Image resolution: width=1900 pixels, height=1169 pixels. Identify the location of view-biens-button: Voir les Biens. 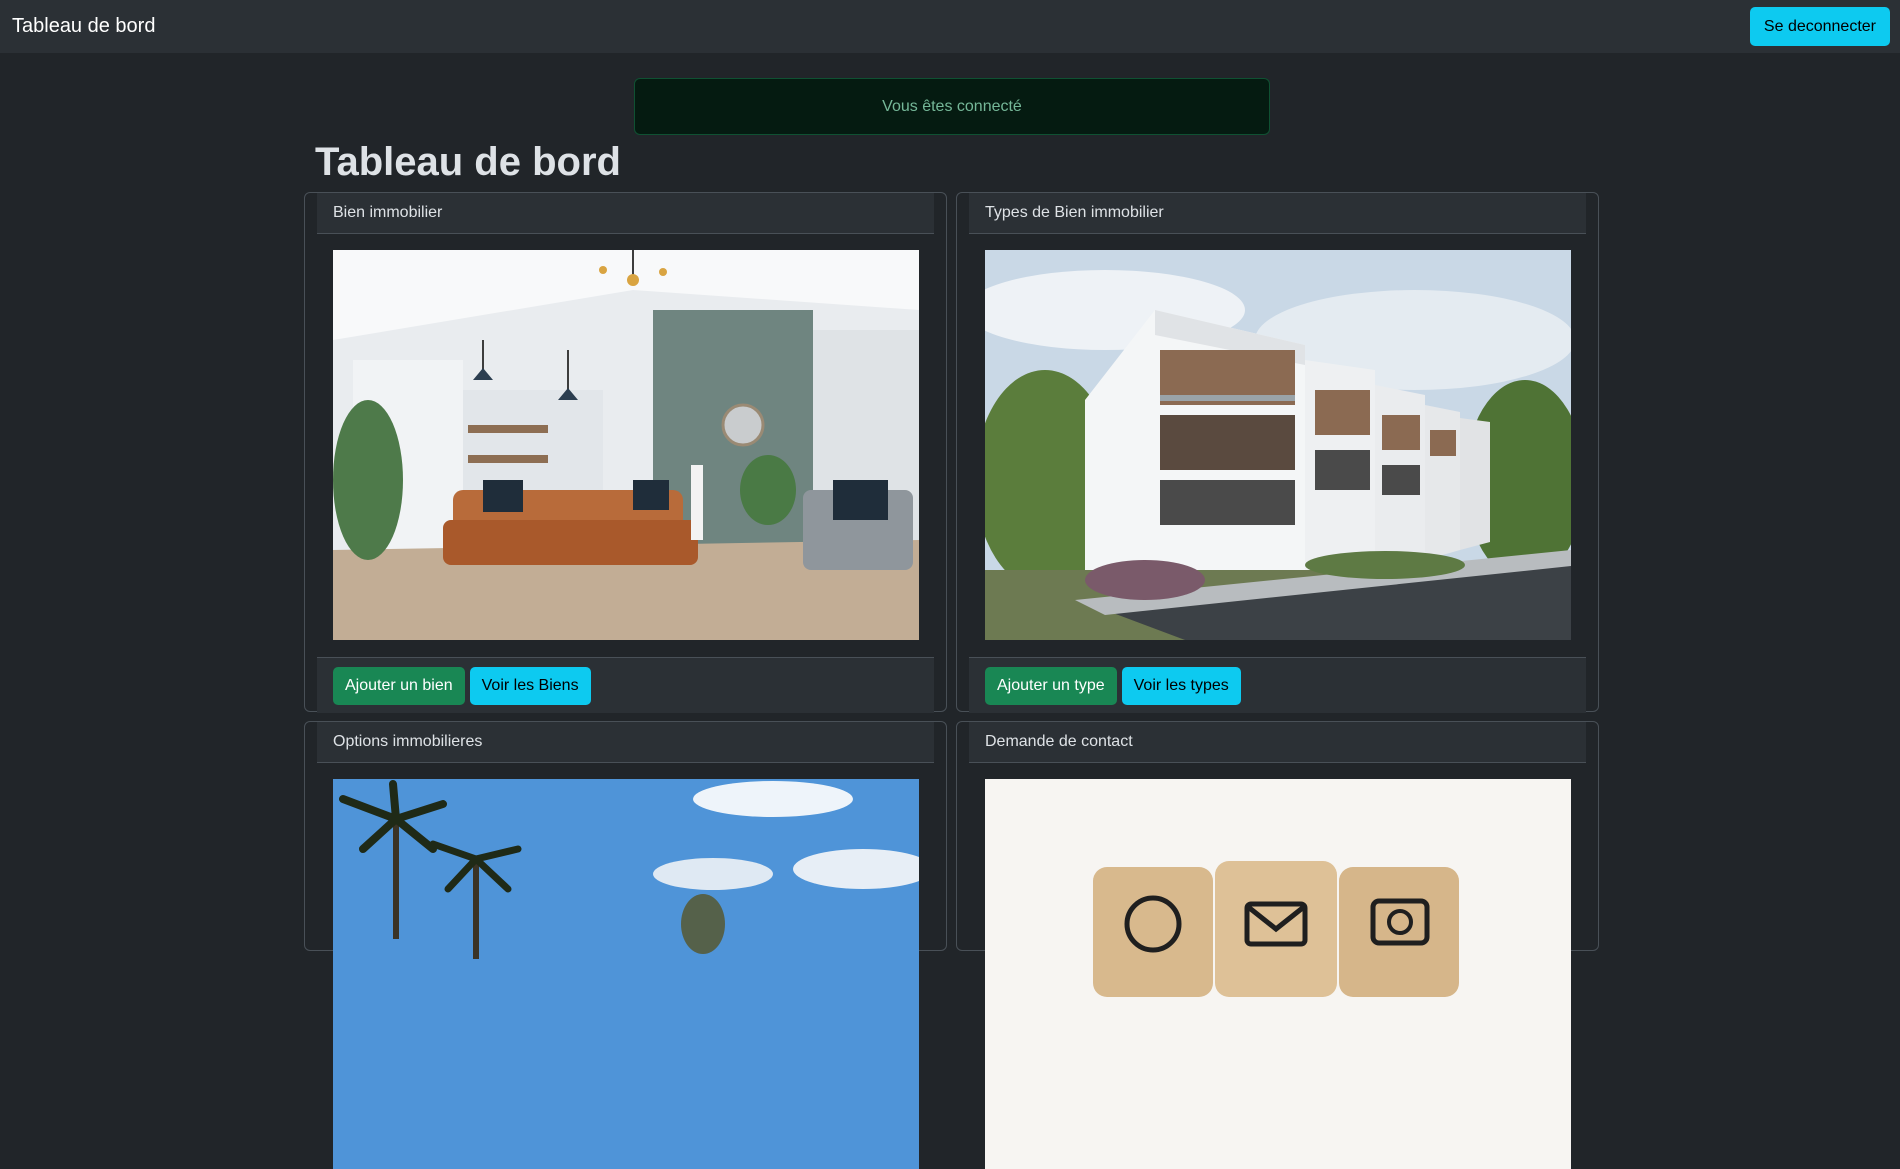
(530, 685).